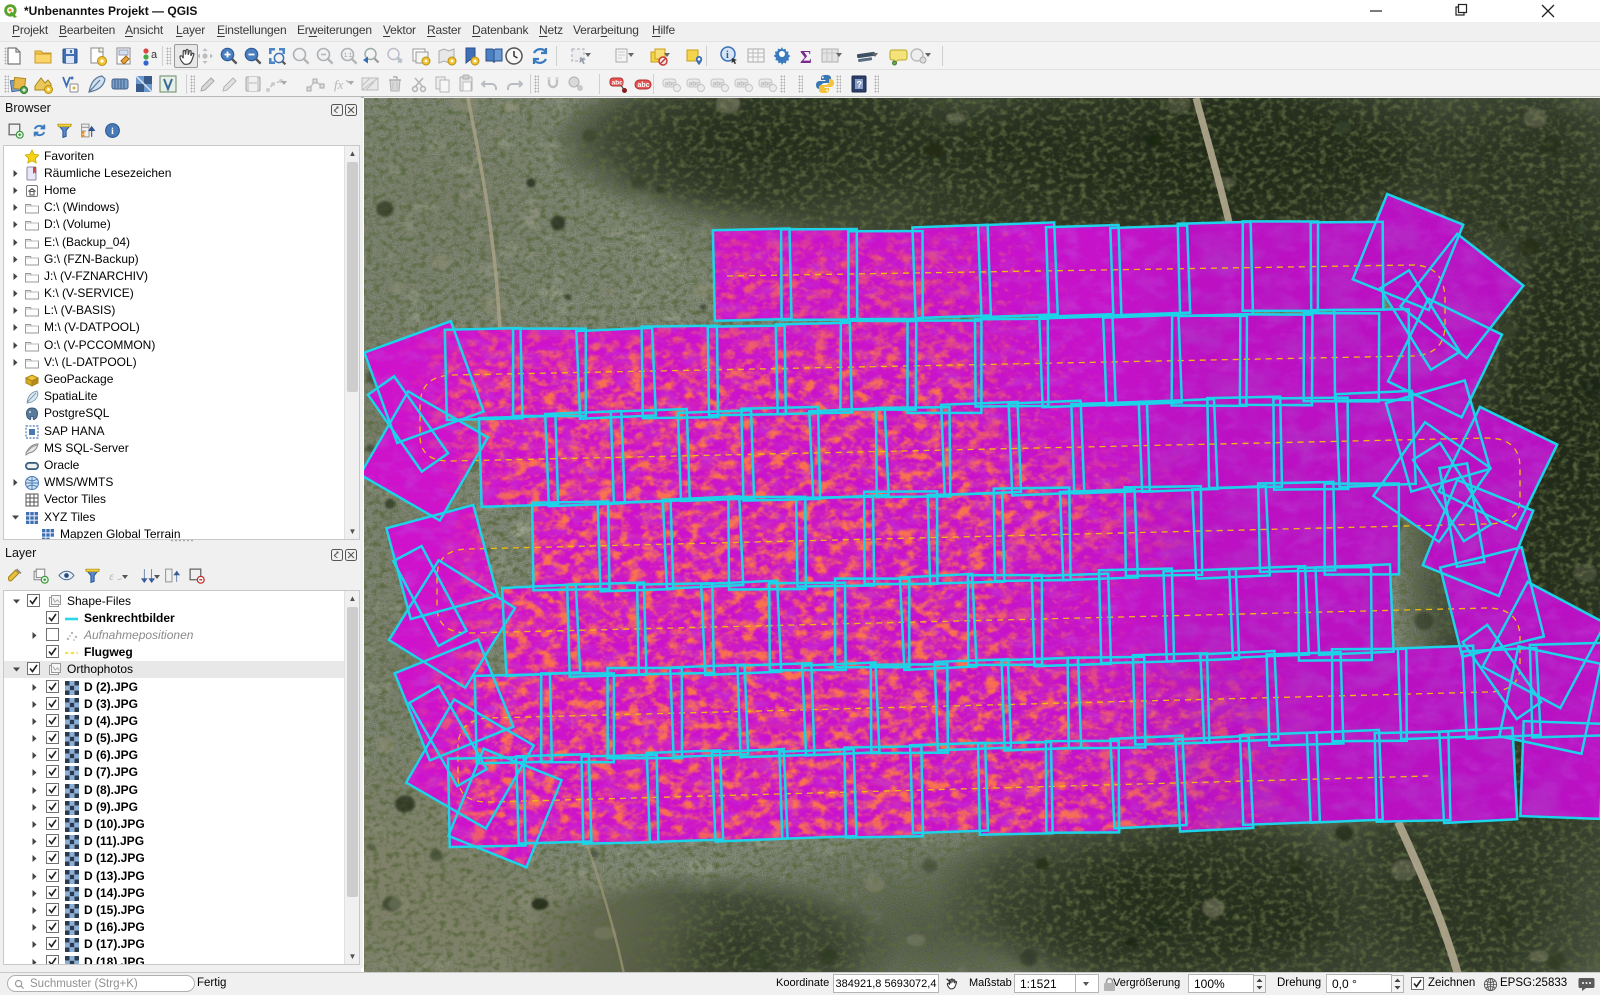 The image size is (1600, 995). I want to click on svg-text: a, so click(154, 55).